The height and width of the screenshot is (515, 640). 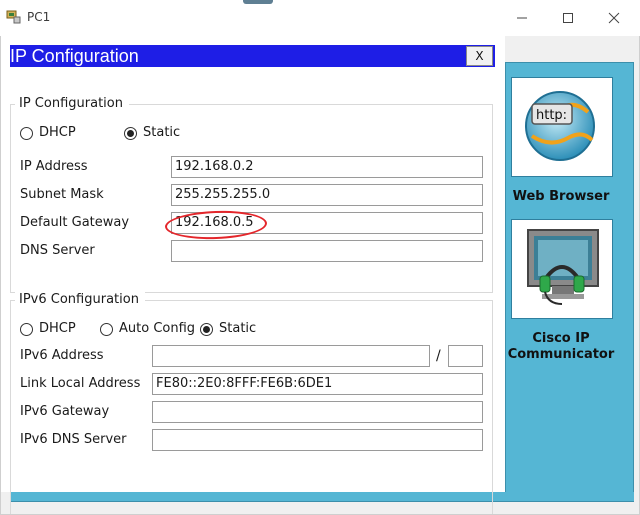 I want to click on window-title: PC1, so click(x=39, y=17).